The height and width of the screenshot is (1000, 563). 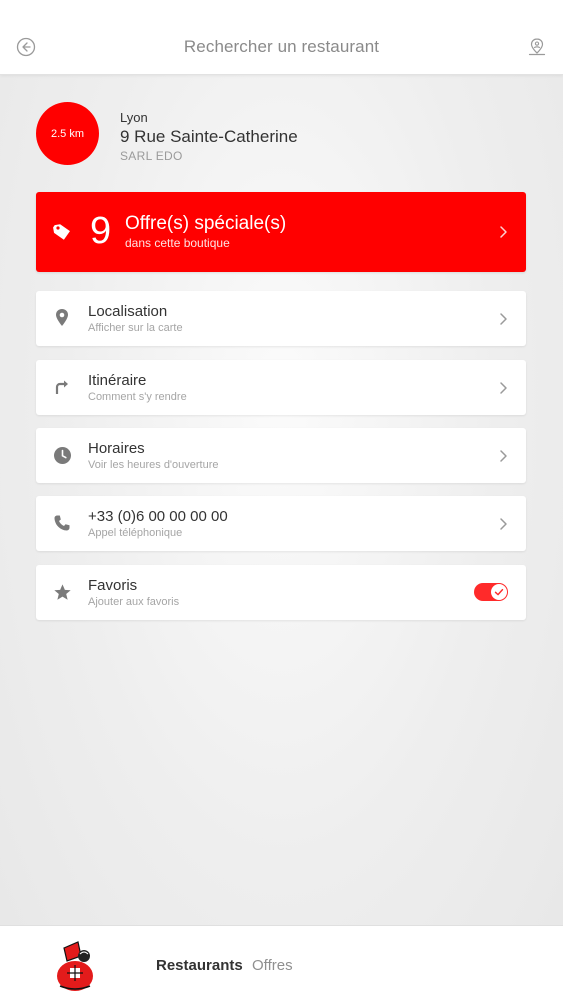 I want to click on toggle-knob, so click(x=499, y=592).